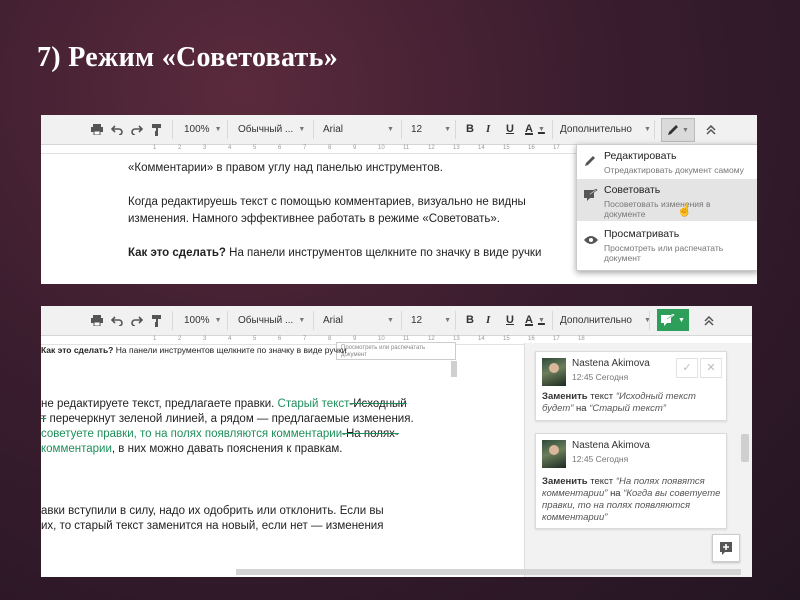 This screenshot has width=800, height=600. I want to click on ruler-number: 11, so click(406, 148).